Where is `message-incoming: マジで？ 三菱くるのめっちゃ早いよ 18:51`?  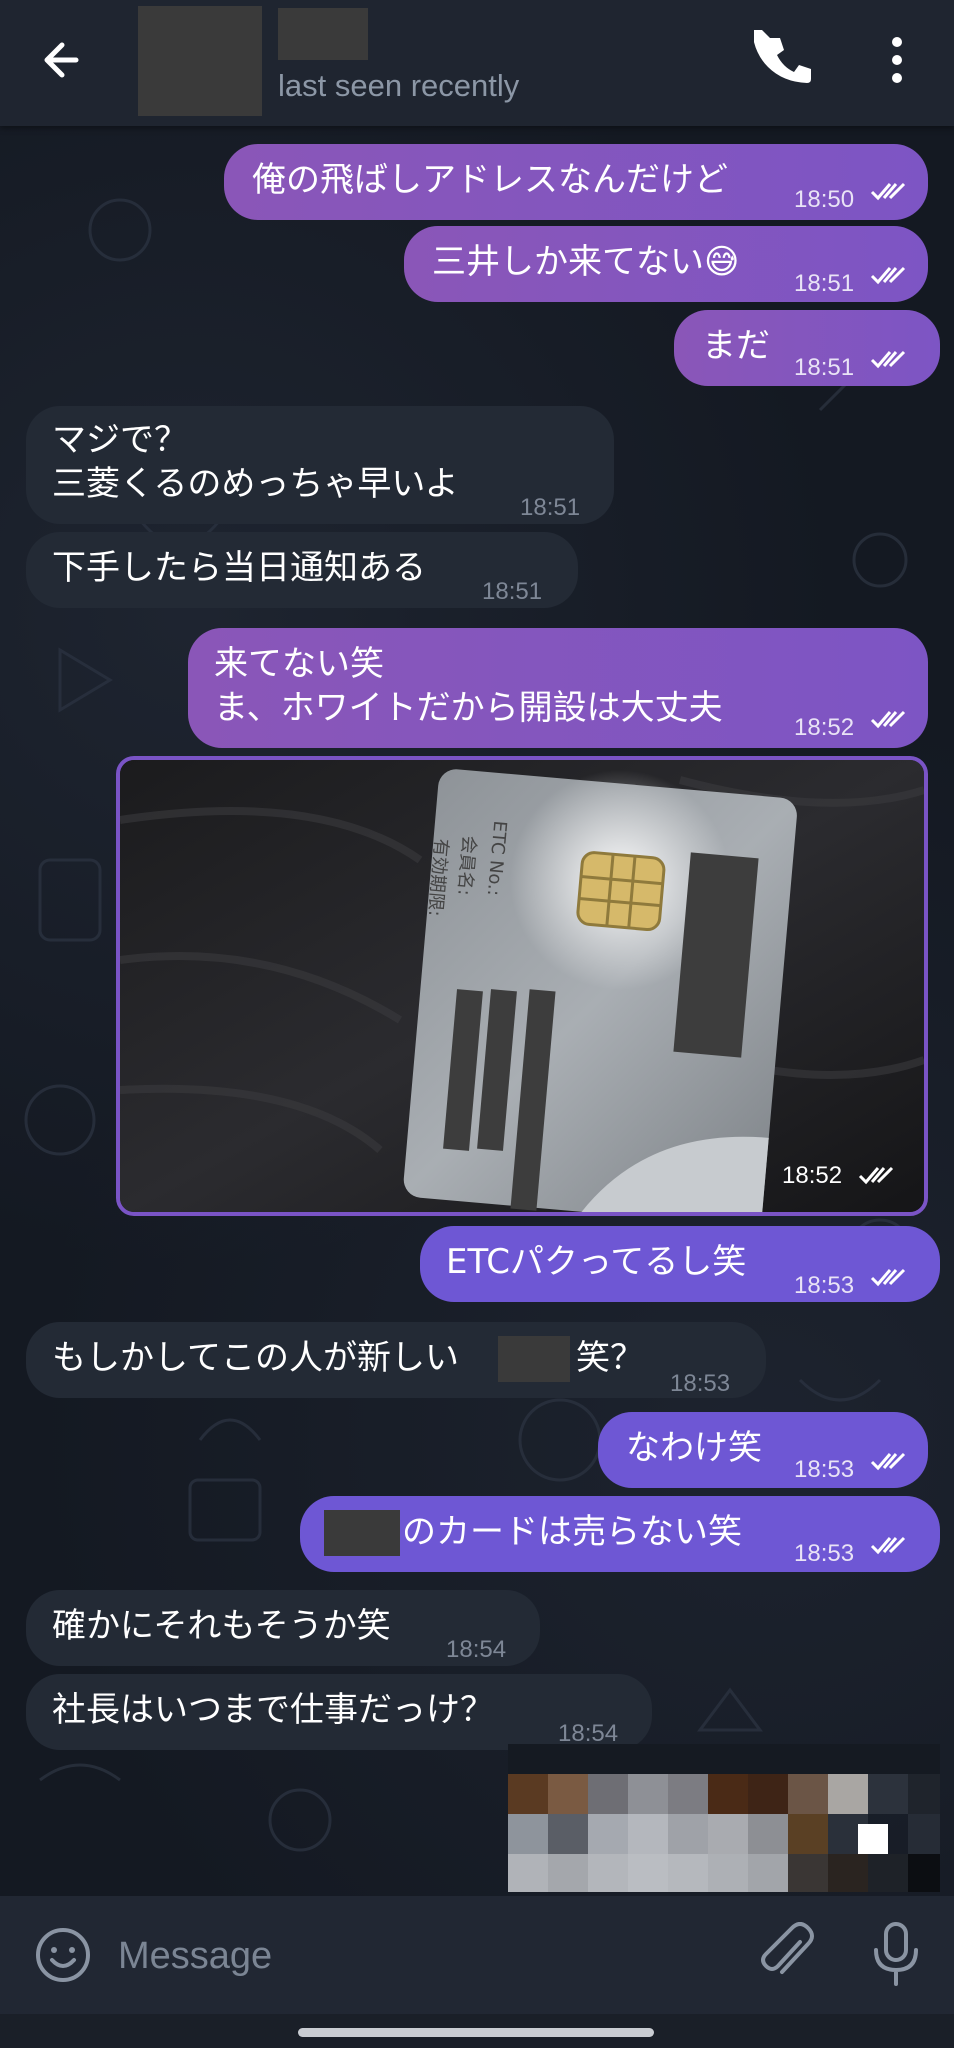 message-incoming: マジで？ 三菱くるのめっちゃ早いよ 18:51 is located at coordinates (320, 465).